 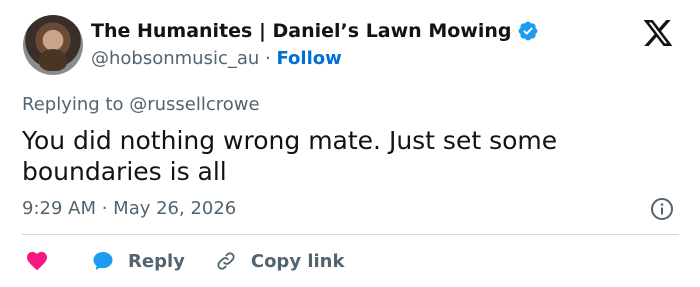 I want to click on heart-icon, so click(x=37, y=261).